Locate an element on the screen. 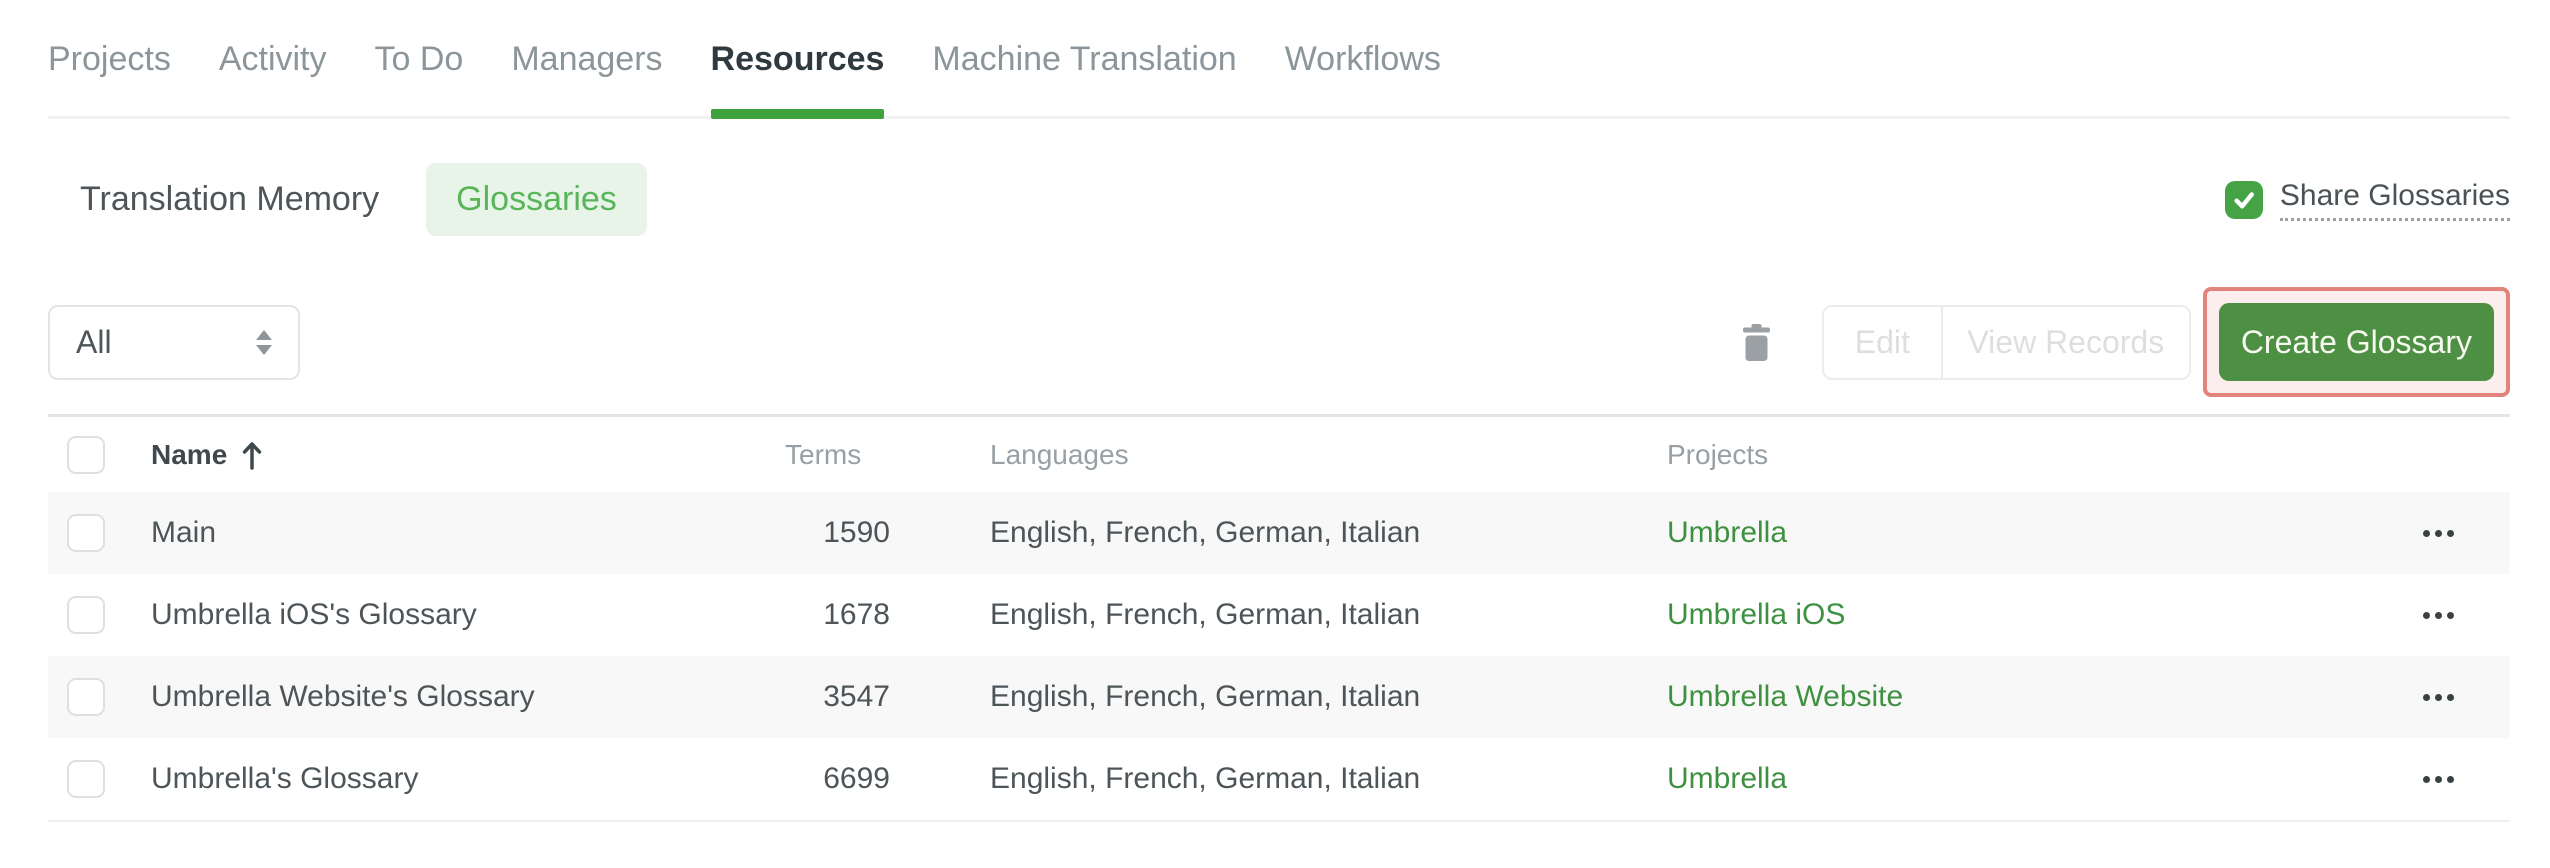  arrow-up-icon is located at coordinates (252, 455).